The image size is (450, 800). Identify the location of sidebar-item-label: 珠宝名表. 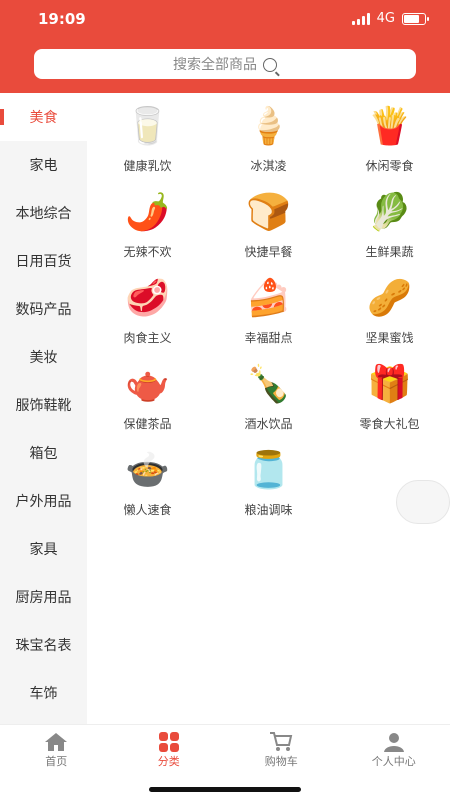
(43, 646).